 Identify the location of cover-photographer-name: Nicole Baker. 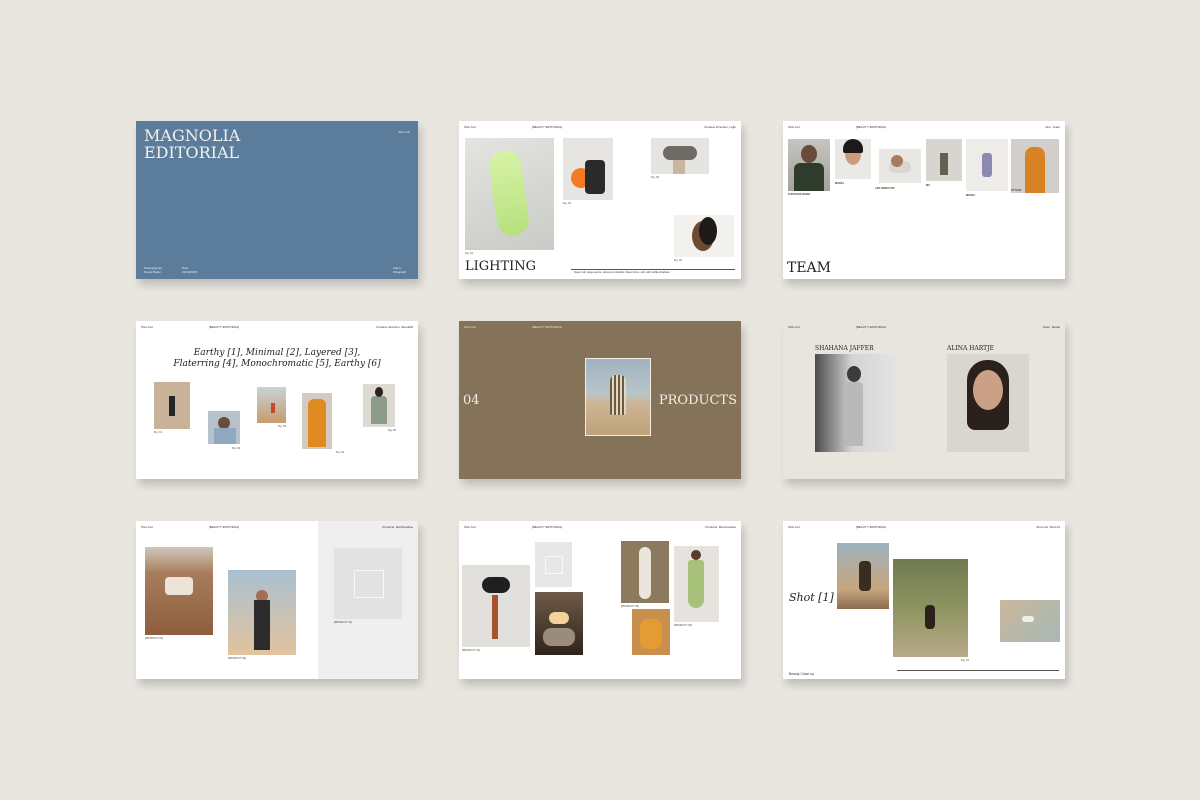
(153, 272).